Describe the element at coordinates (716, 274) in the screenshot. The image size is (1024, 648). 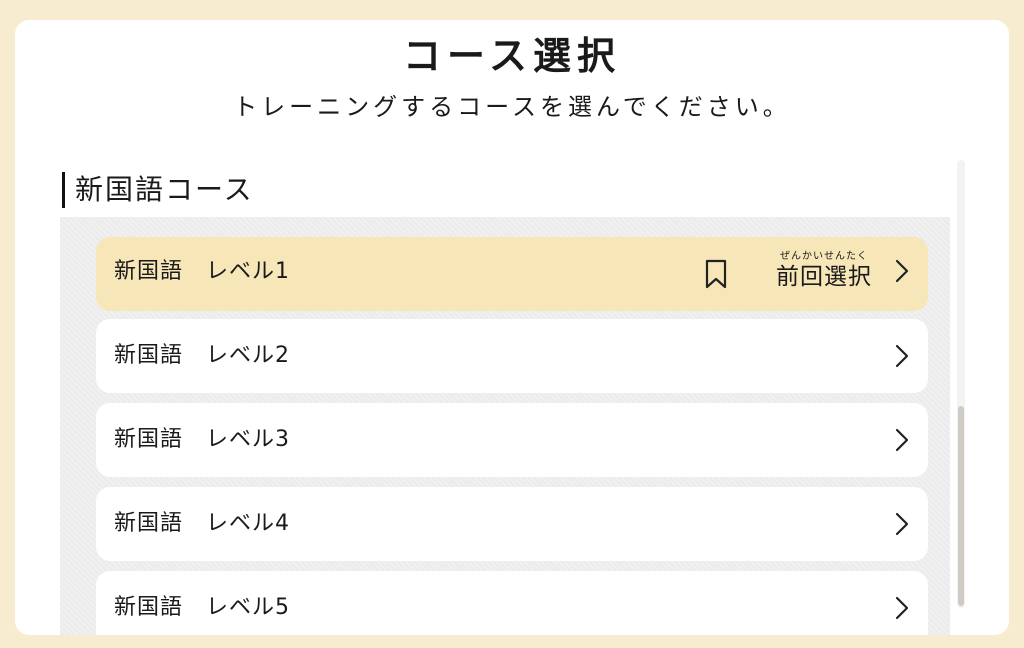
I see `bookmark-icon` at that location.